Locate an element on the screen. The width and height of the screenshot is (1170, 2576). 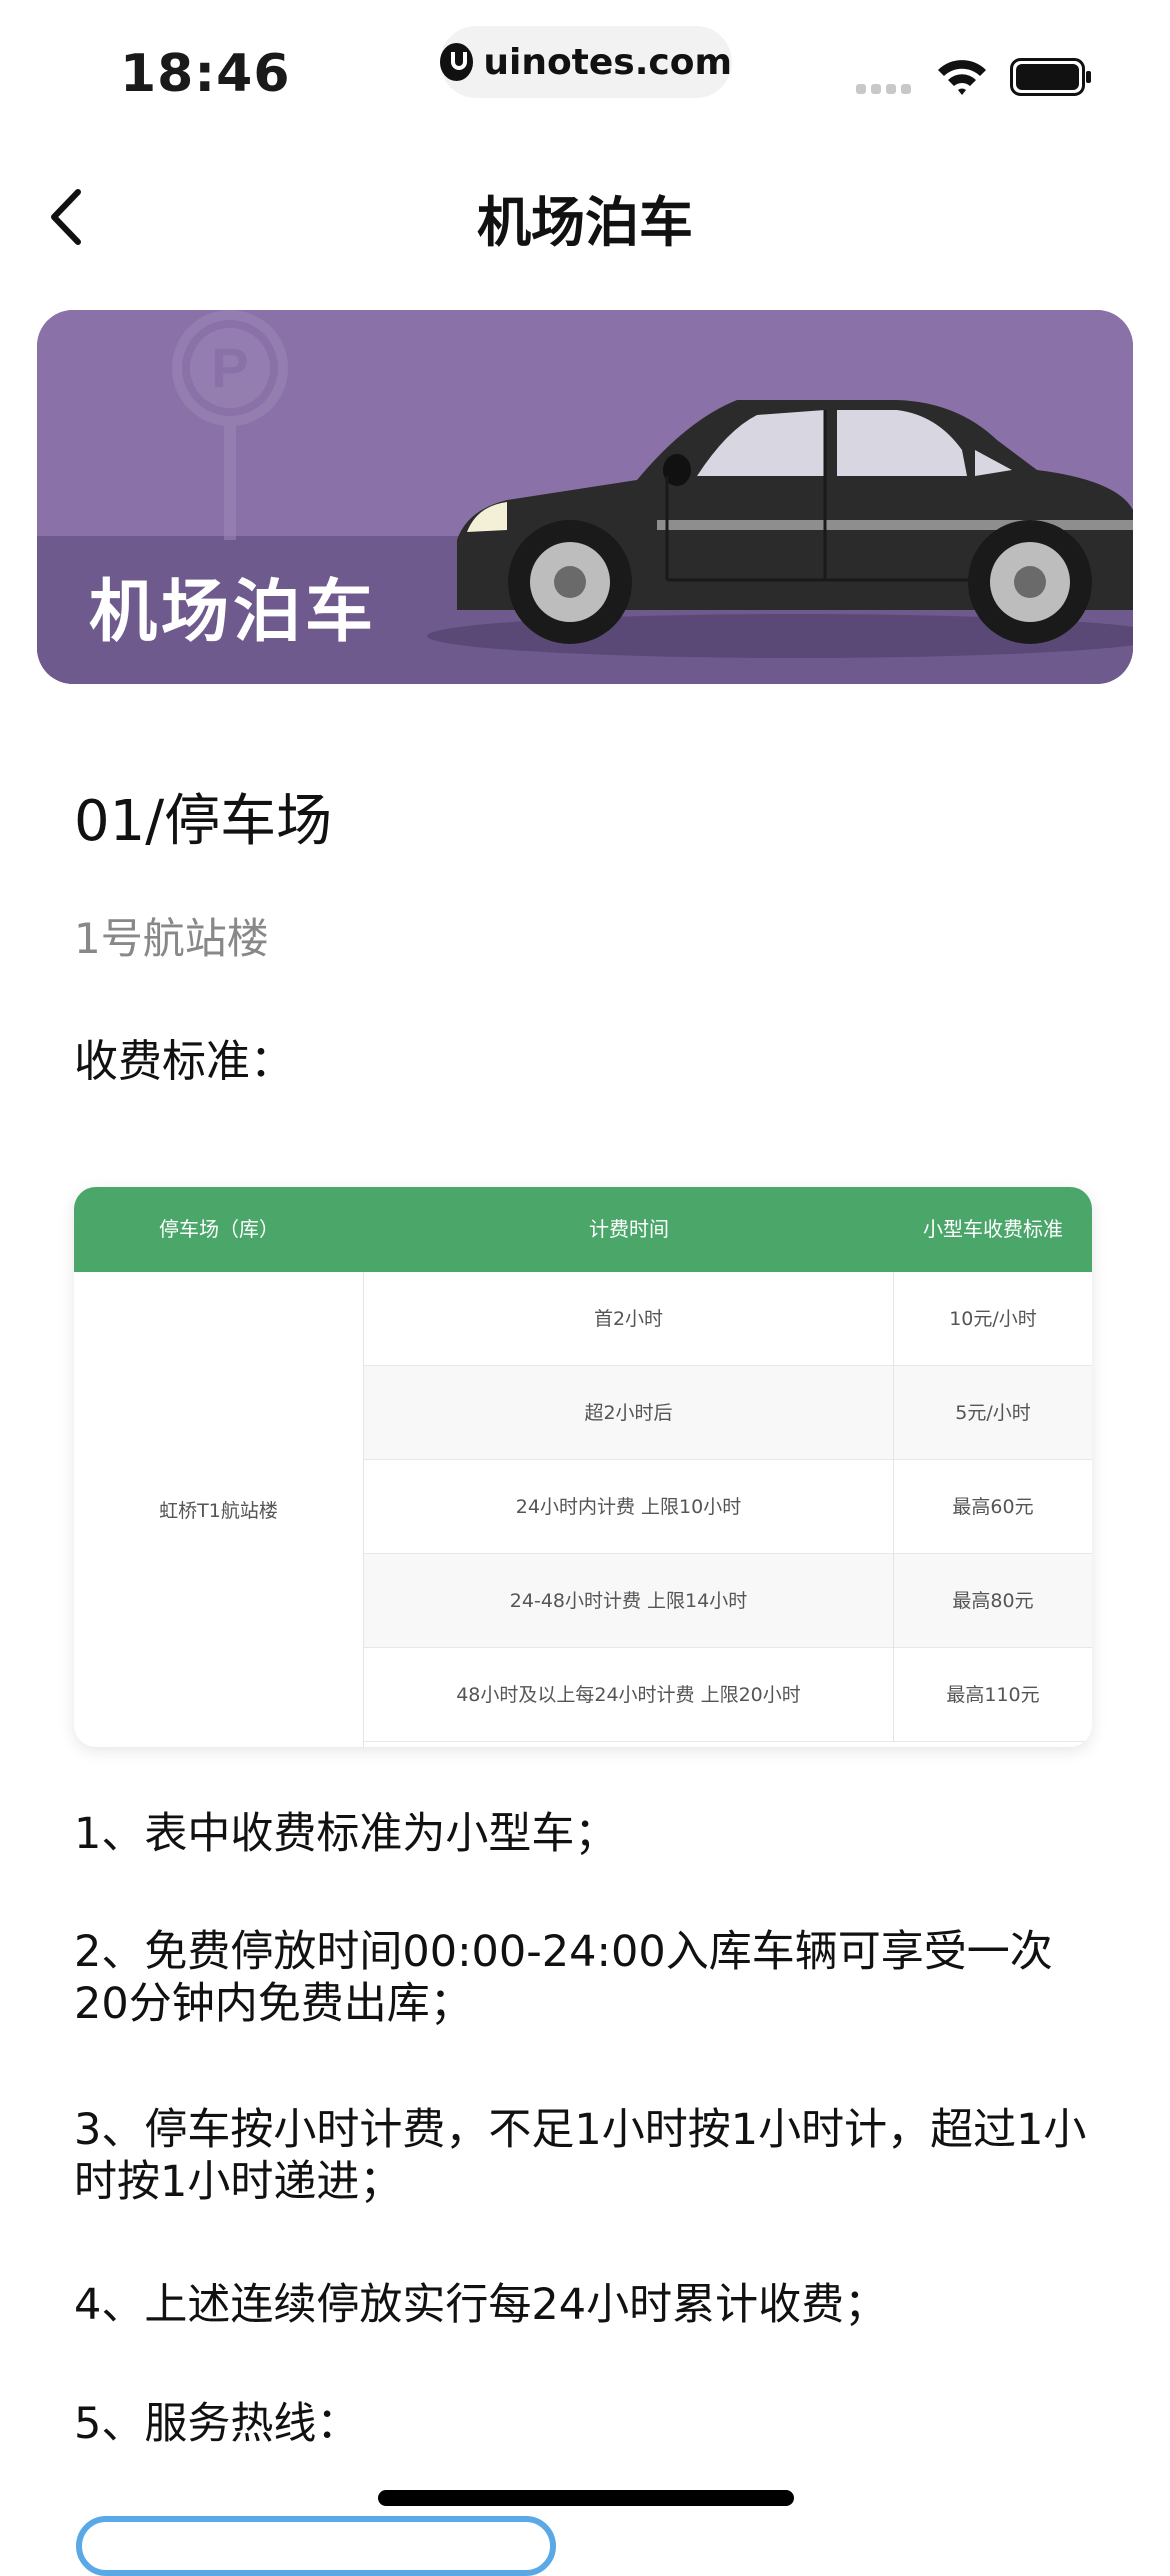
svg-text: P is located at coordinates (229, 367).